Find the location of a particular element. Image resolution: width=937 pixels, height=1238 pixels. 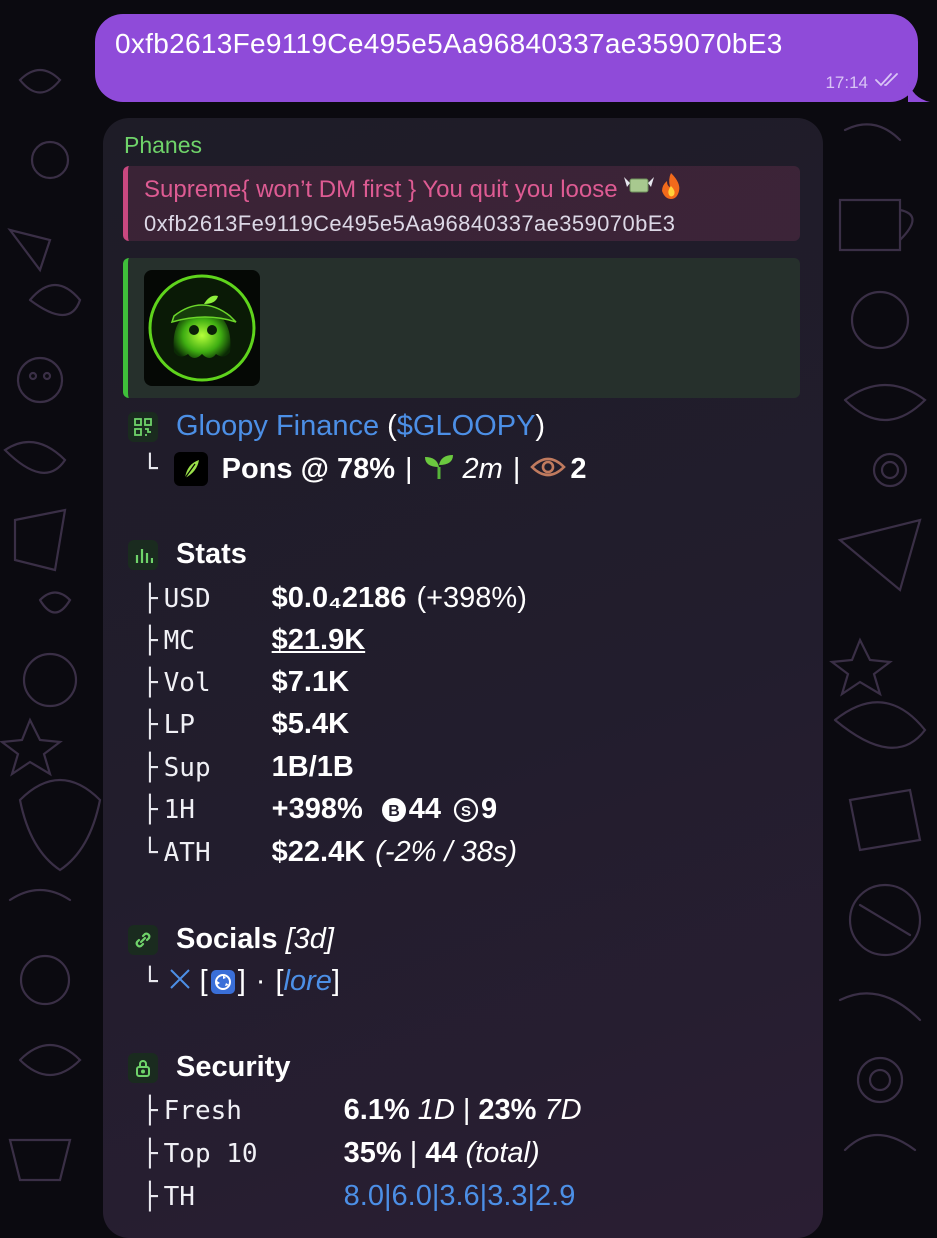

buy-count: 44 is located at coordinates (425, 809).